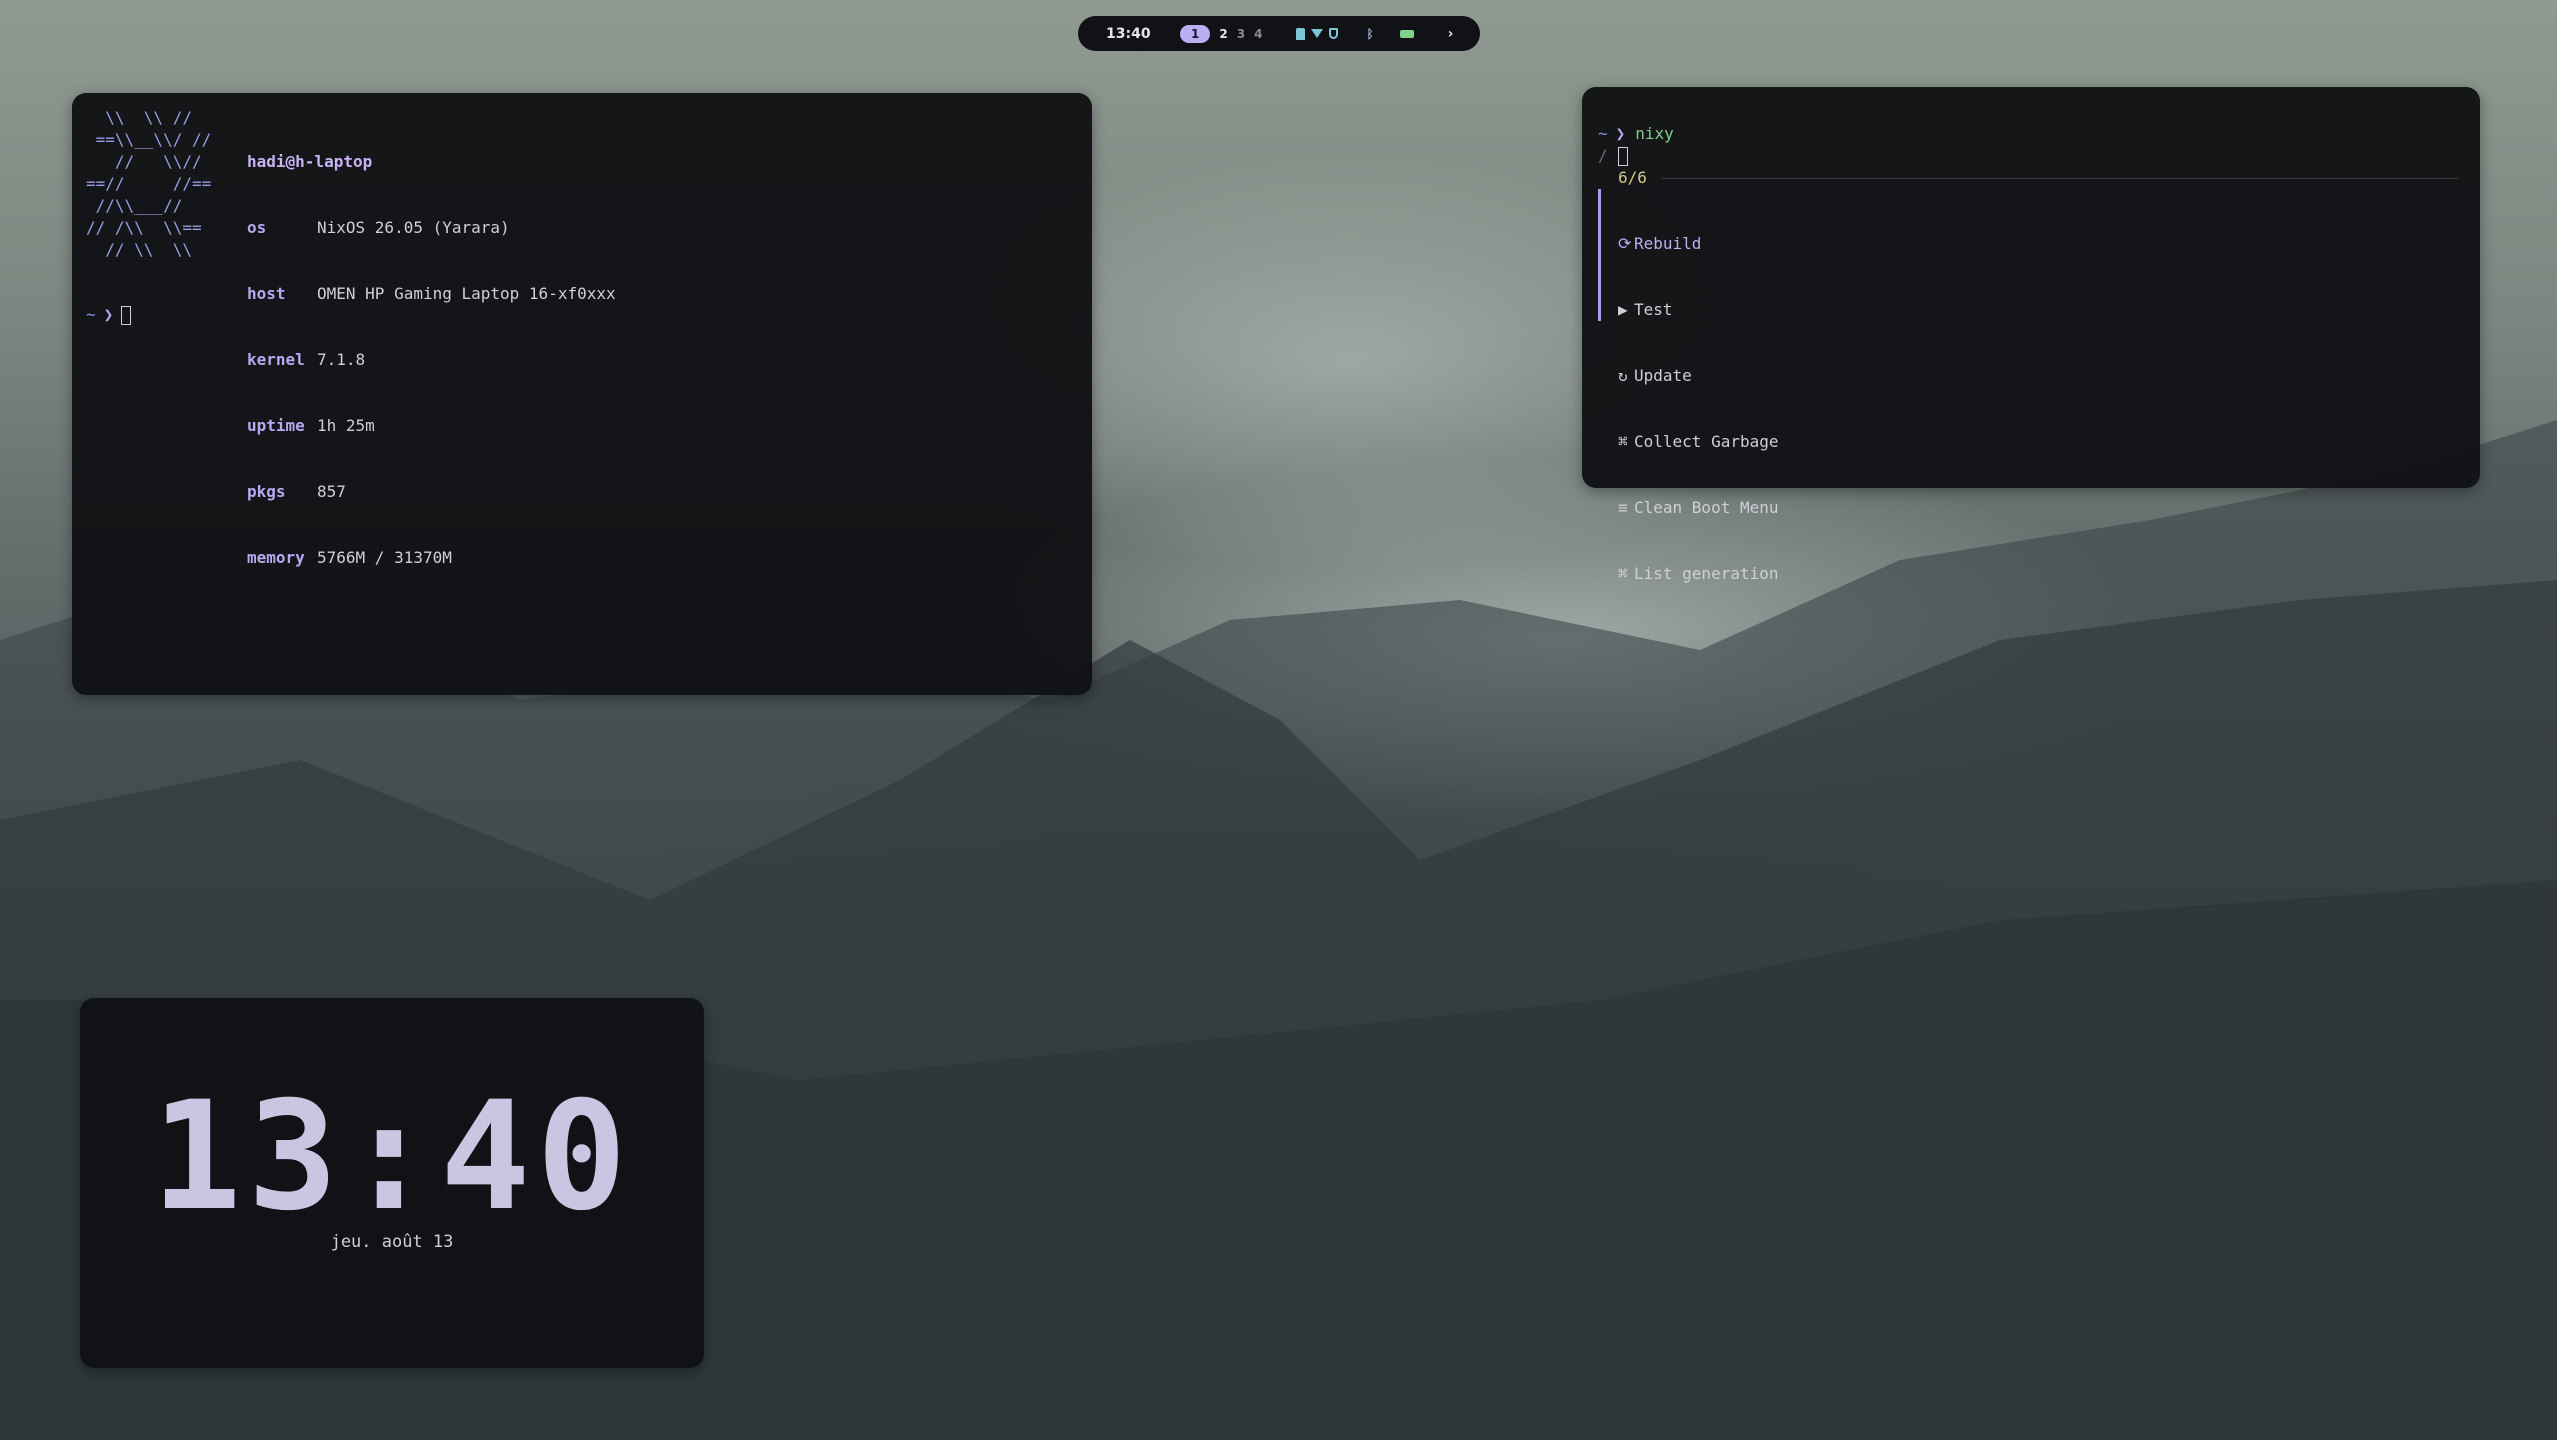  I want to click on network-icon, so click(1301, 33).